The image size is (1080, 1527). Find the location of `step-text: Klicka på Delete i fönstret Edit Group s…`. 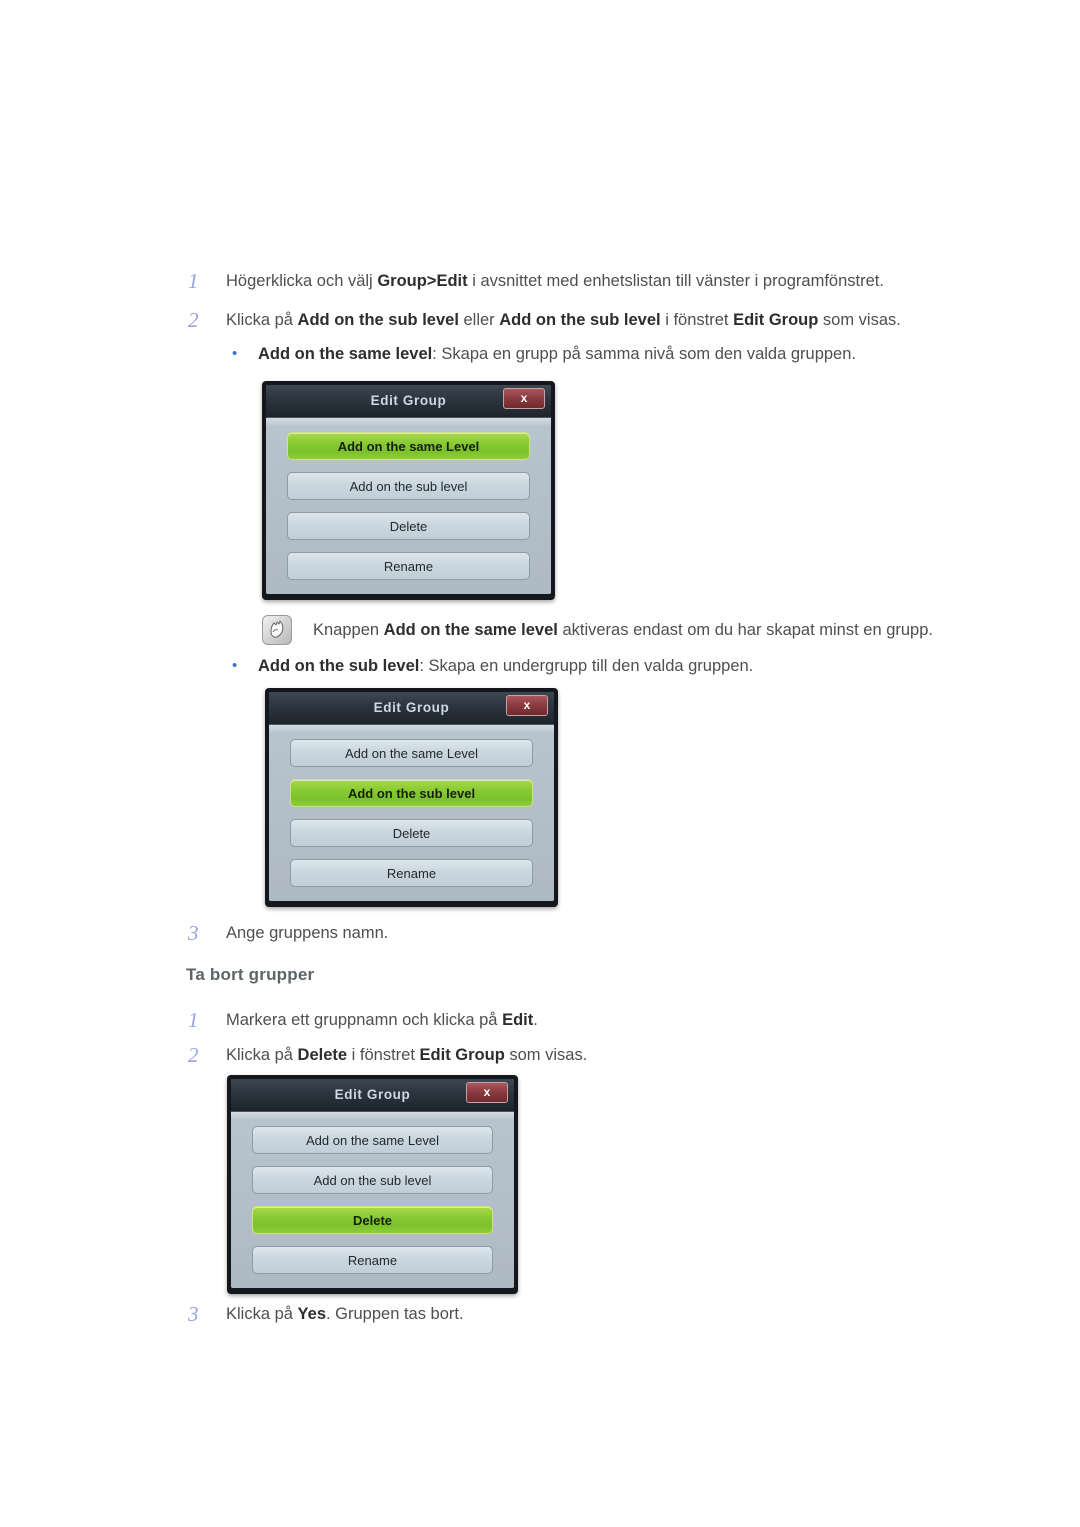

step-text: Klicka på Delete i fönstret Edit Group s… is located at coordinates (407, 1055).